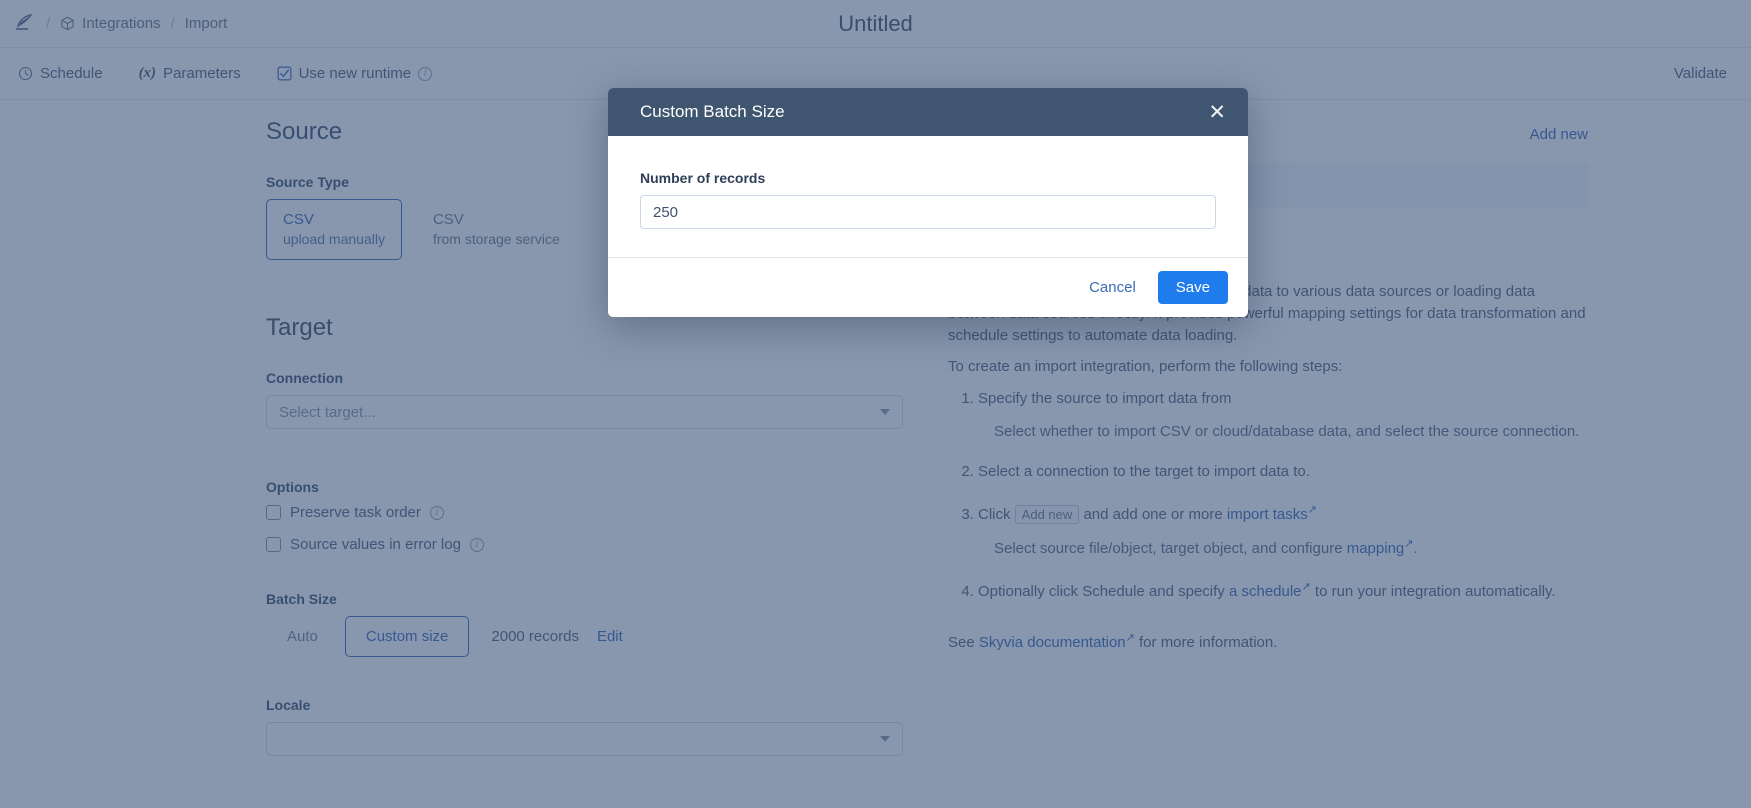 Image resolution: width=1751 pixels, height=808 pixels. What do you see at coordinates (1112, 287) in the screenshot?
I see `cancel-button: Cancel` at bounding box center [1112, 287].